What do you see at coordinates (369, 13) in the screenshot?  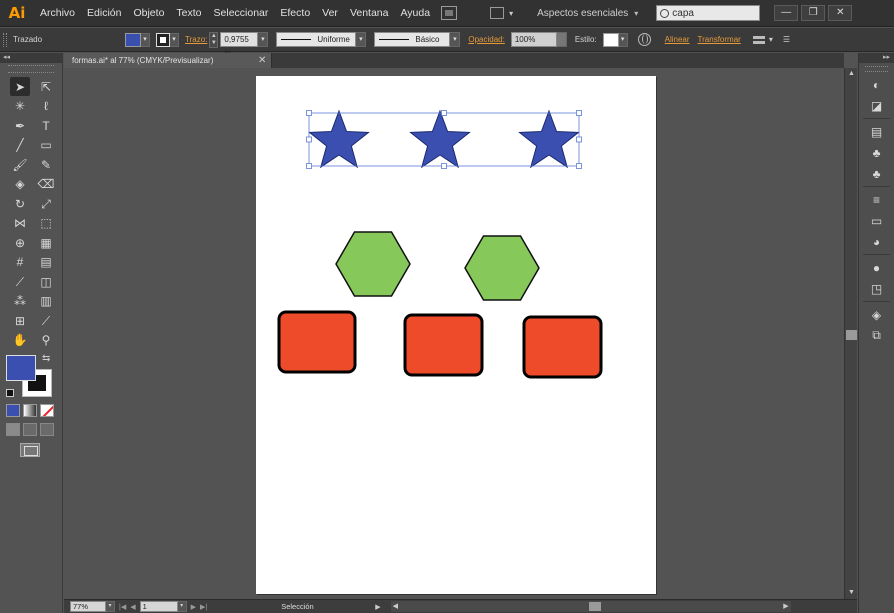 I see `menu-ventana: Ventana` at bounding box center [369, 13].